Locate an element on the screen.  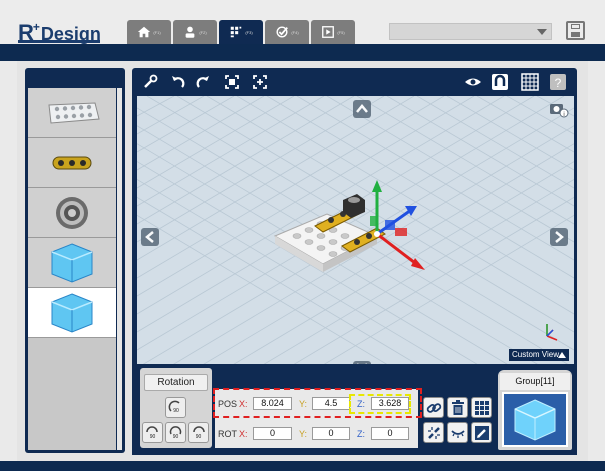
mode-tabs: (F1) (F2) (F3) (F4) (F5) is located at coordinates (241, 32).